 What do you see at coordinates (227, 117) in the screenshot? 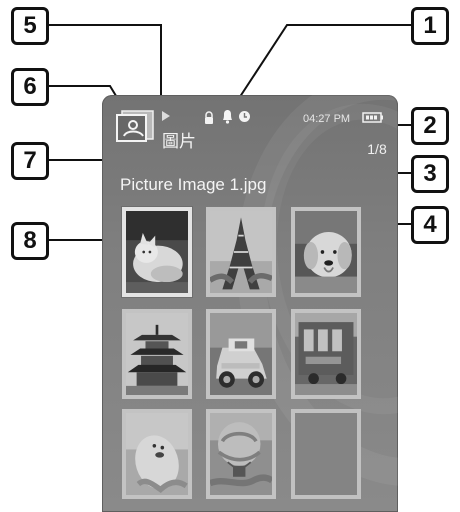
I see `bell-icon` at bounding box center [227, 117].